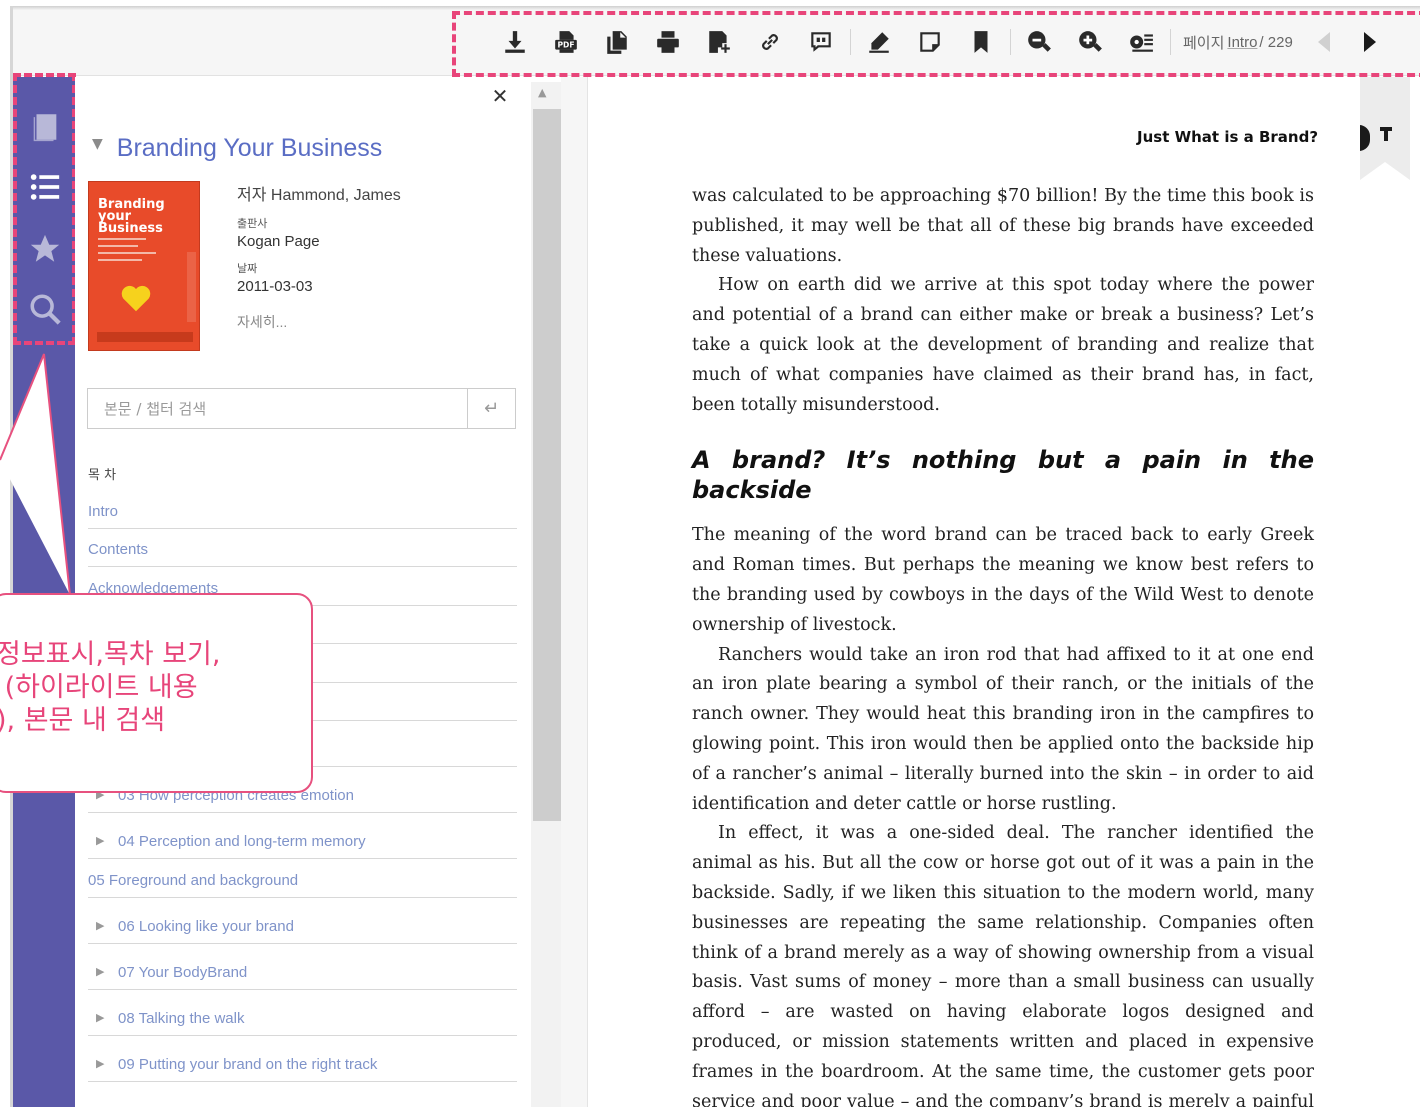 The width and height of the screenshot is (1420, 1107). Describe the element at coordinates (145, 337) in the screenshot. I see `cover-footer` at that location.